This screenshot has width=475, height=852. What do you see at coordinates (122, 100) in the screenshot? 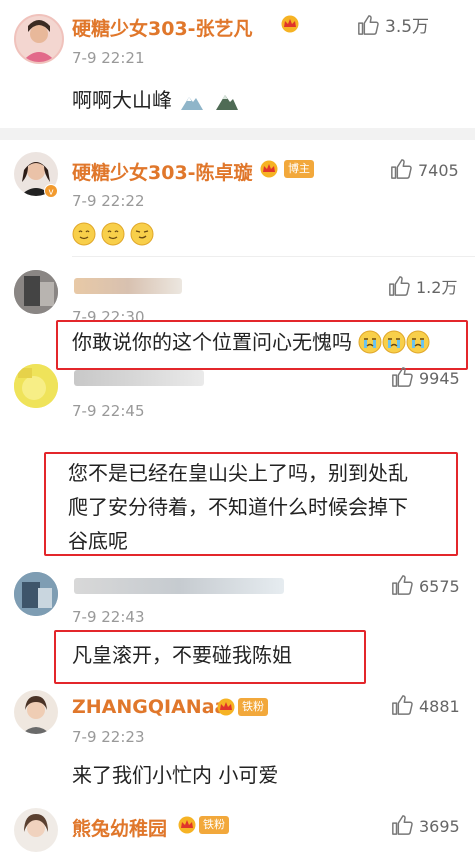
I see `comment-text-content: 啊啊大山峰` at bounding box center [122, 100].